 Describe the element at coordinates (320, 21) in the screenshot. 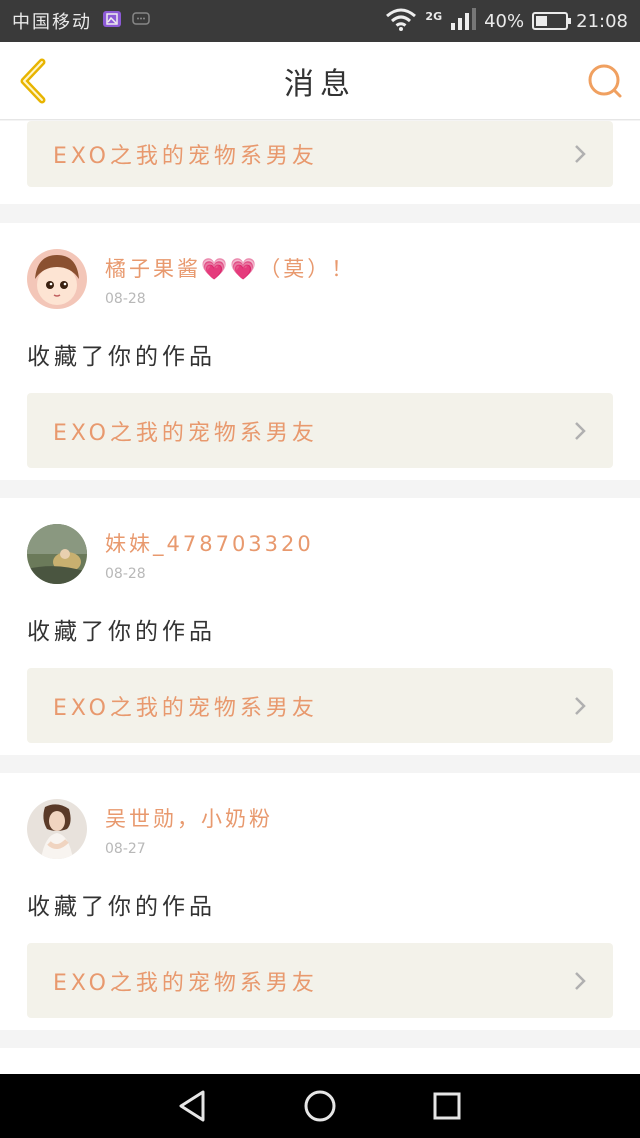

I see `status-bar: 中国移动 2G 40% 21:08` at that location.